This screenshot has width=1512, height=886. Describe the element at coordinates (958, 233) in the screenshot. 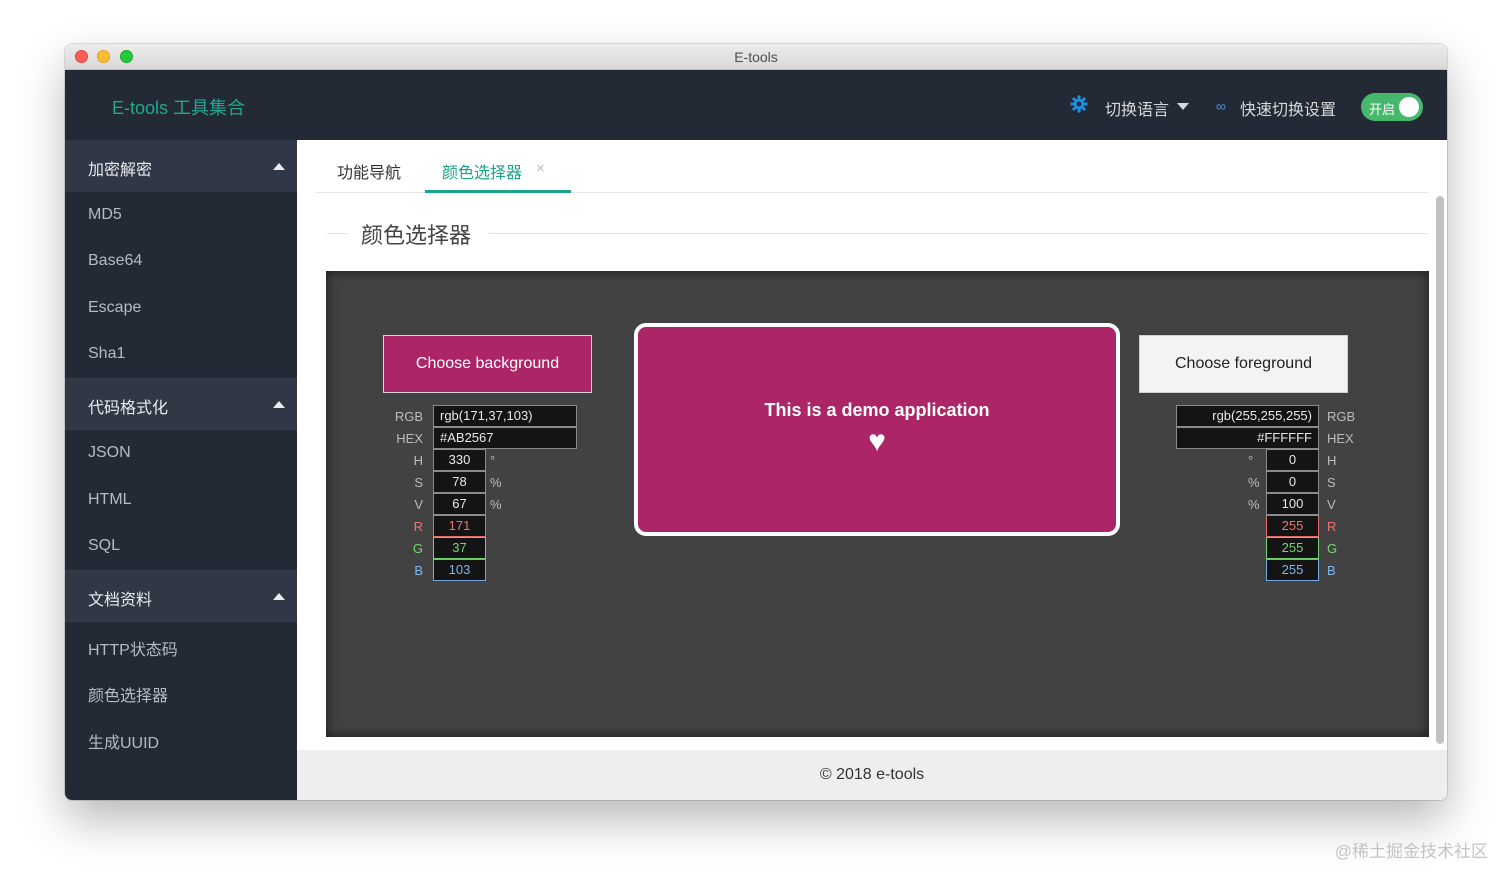

I see `divider` at that location.